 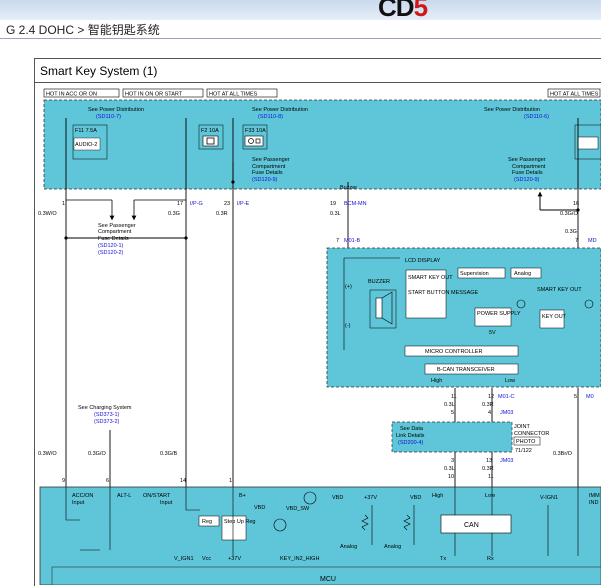 I want to click on svg-text: B+, so click(x=242, y=496).